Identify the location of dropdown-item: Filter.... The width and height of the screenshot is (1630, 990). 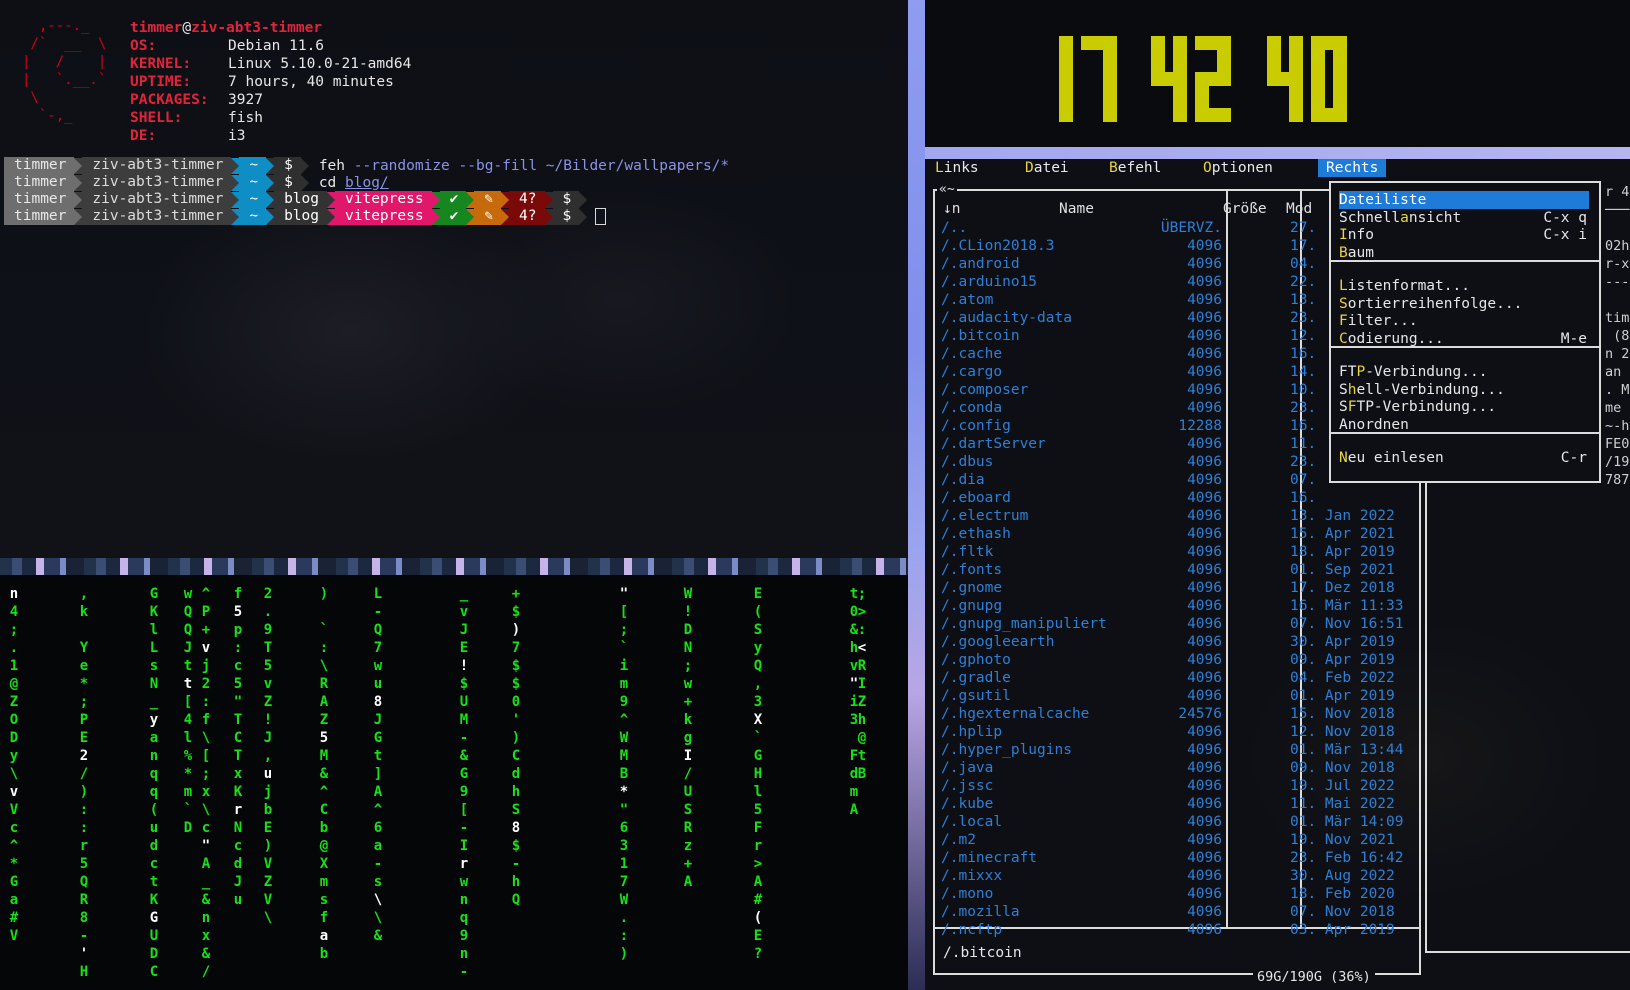
(1464, 321).